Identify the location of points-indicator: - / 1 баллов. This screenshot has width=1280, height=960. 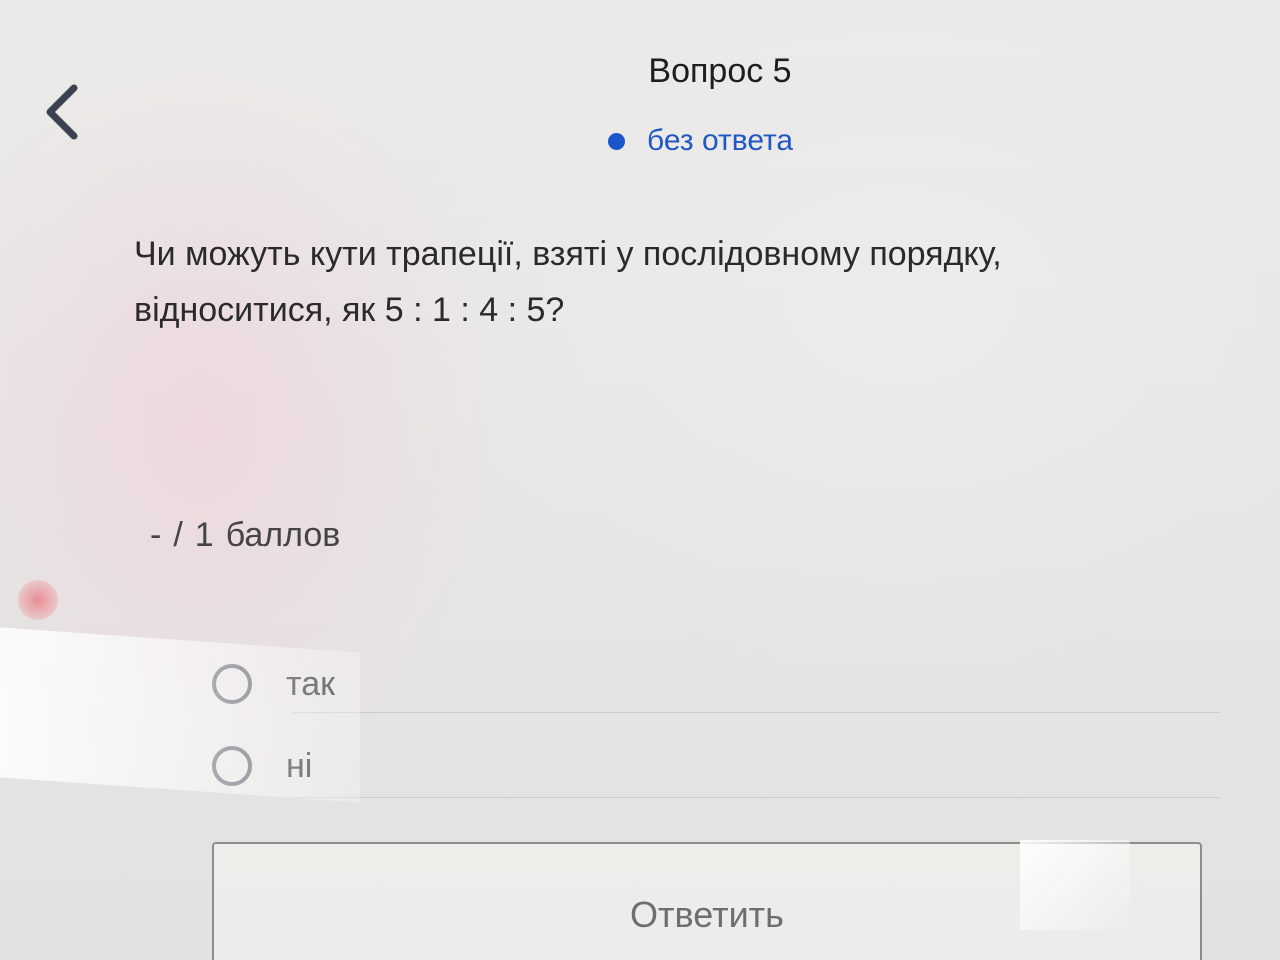
(245, 535).